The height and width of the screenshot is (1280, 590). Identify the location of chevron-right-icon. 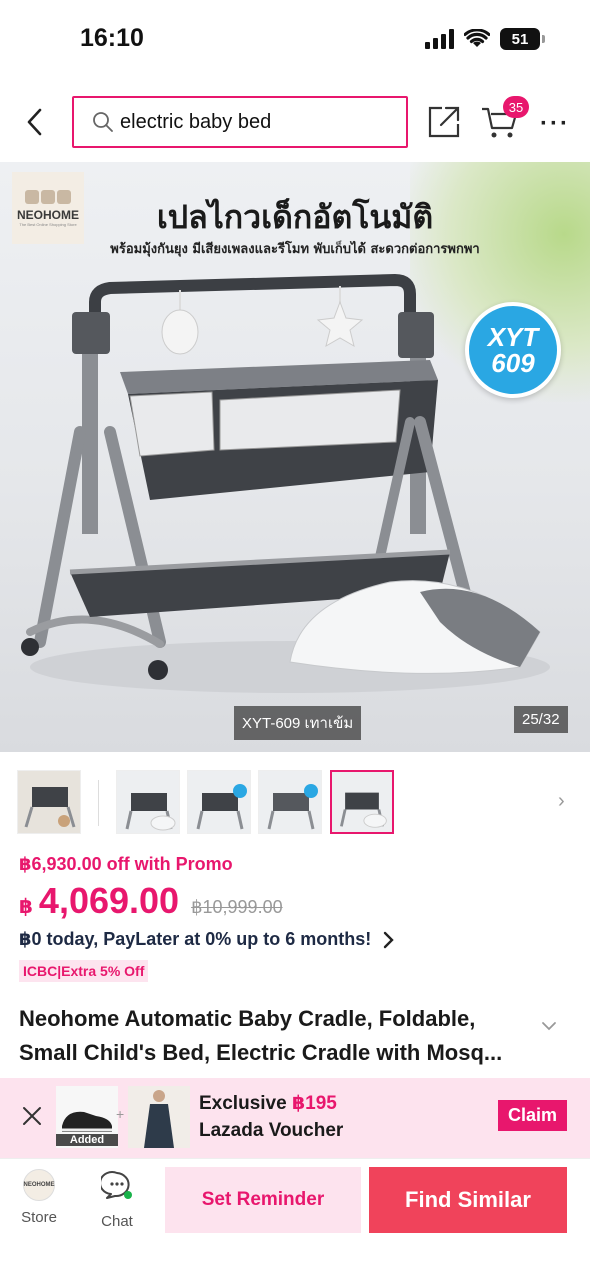
(389, 939).